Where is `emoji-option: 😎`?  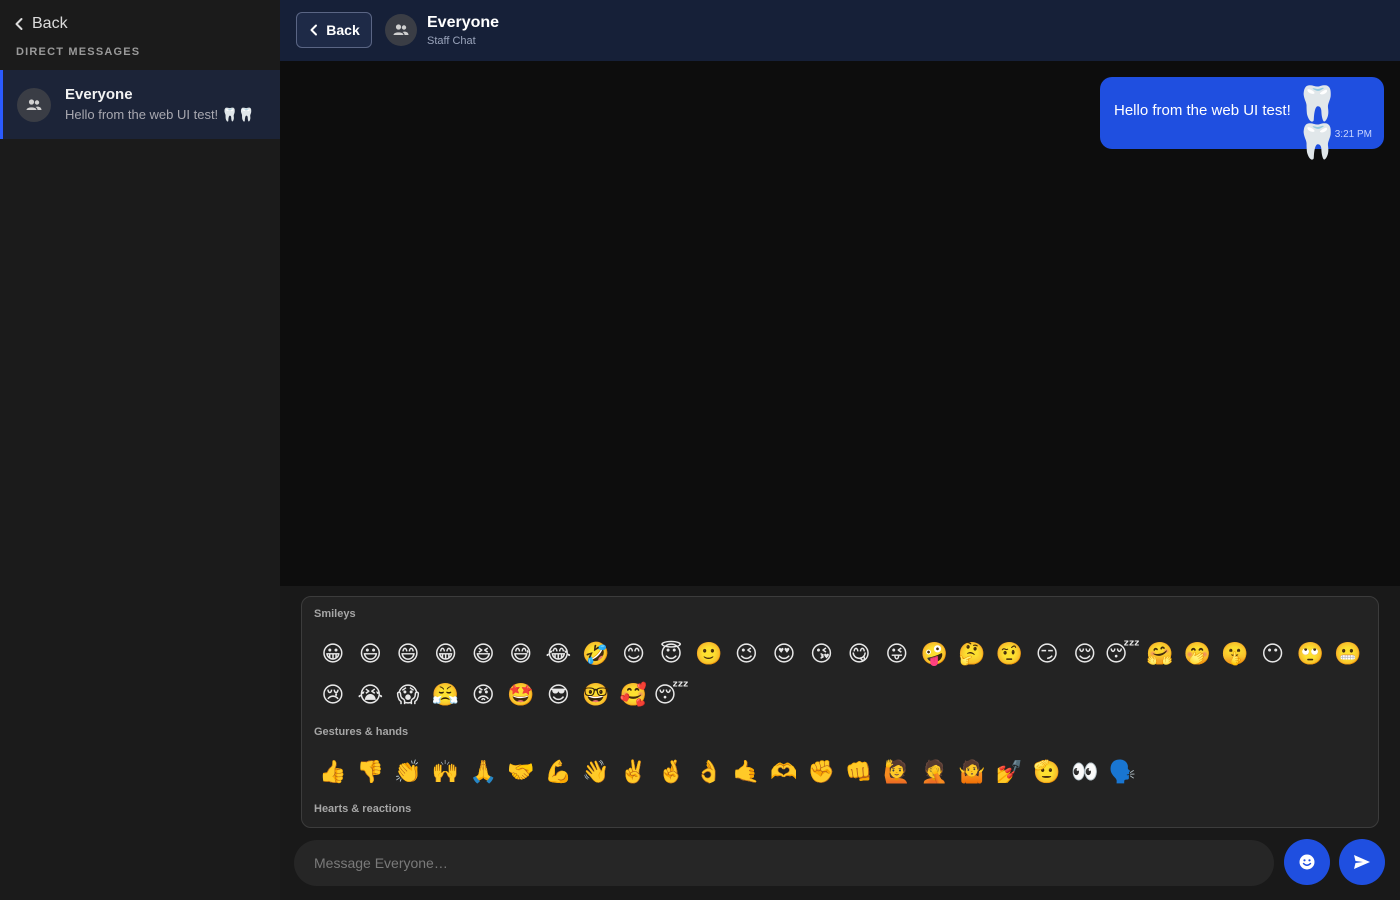
emoji-option: 😎 is located at coordinates (559, 694).